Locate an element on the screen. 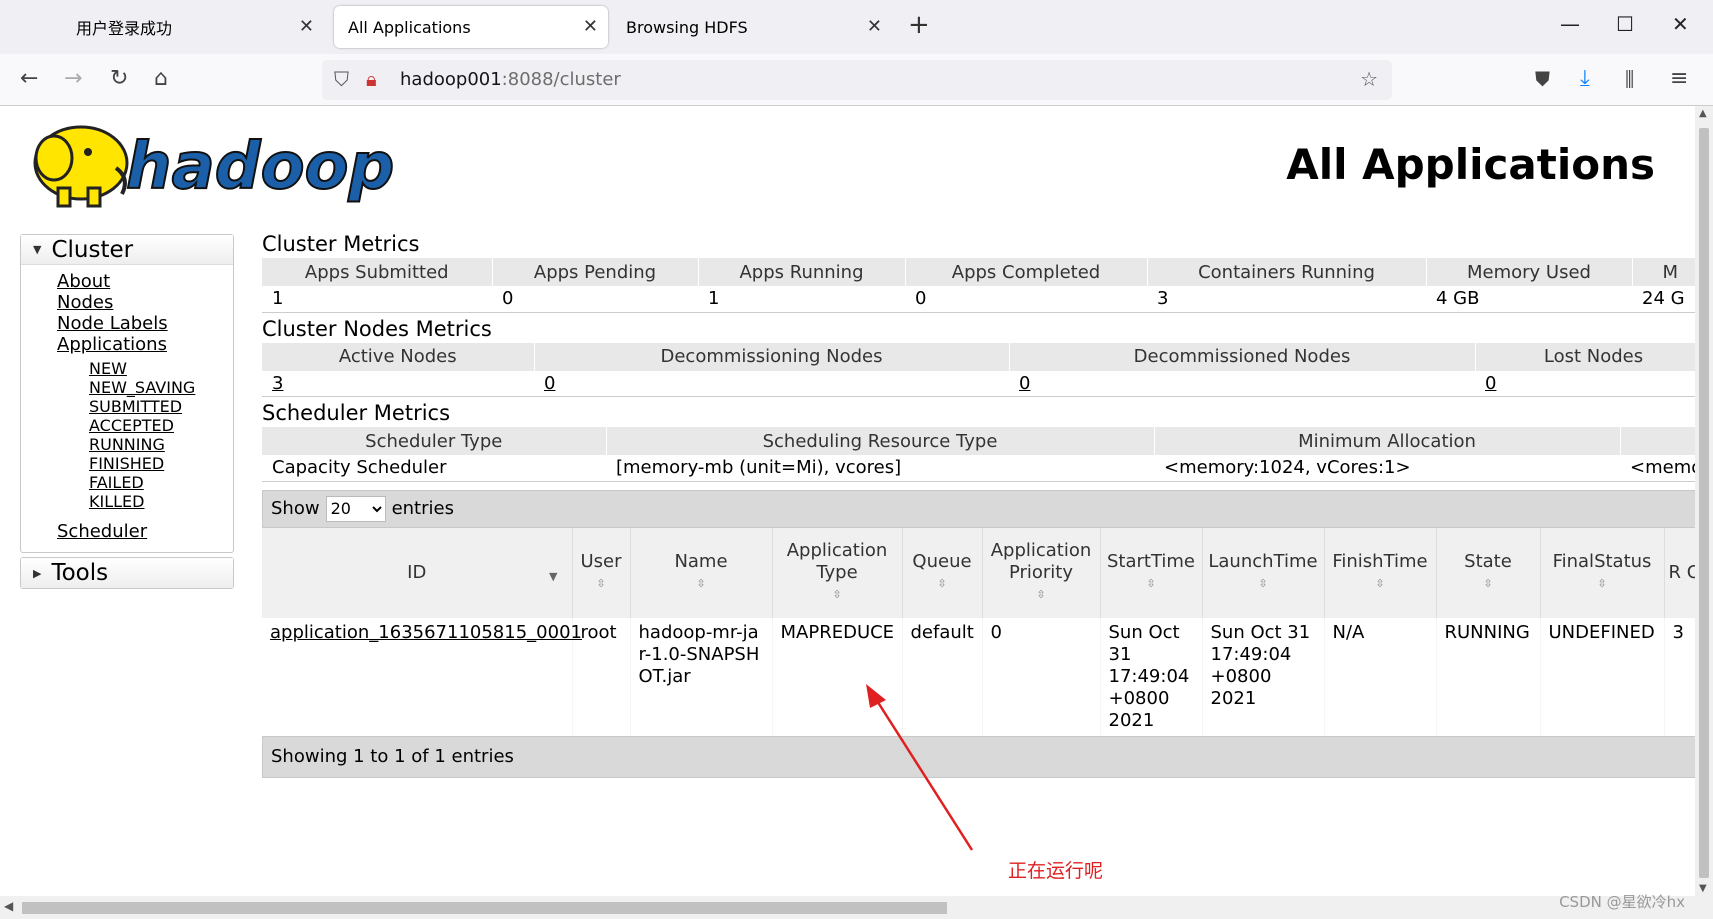 The height and width of the screenshot is (919, 1713). cell-application-type: MAPREDUCE is located at coordinates (837, 676).